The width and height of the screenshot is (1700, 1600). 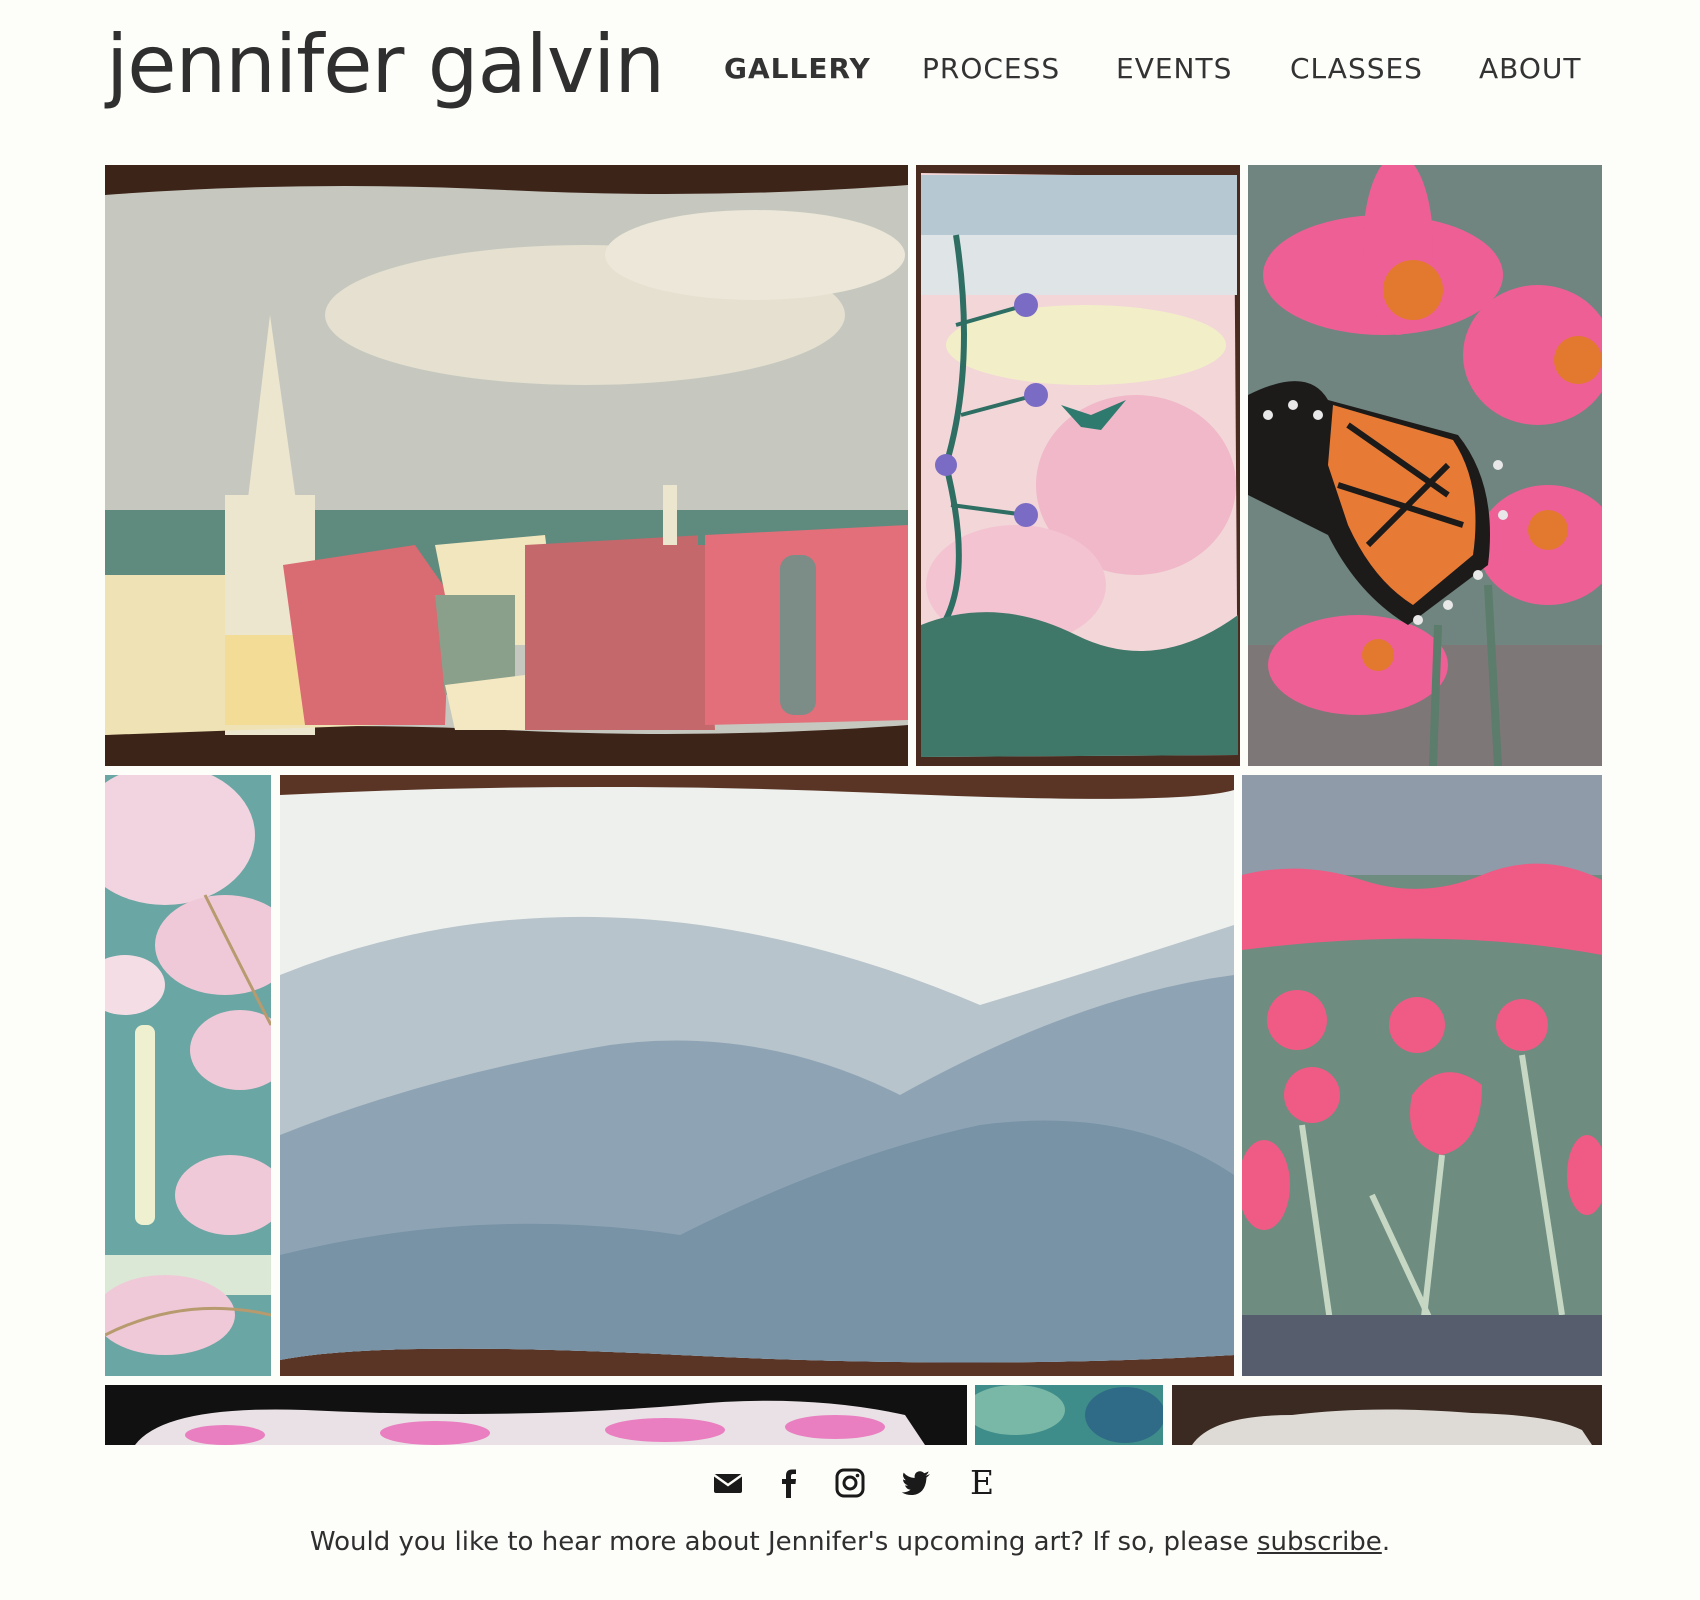 What do you see at coordinates (1319, 1542) in the screenshot?
I see `subscribe-link: subscribe` at bounding box center [1319, 1542].